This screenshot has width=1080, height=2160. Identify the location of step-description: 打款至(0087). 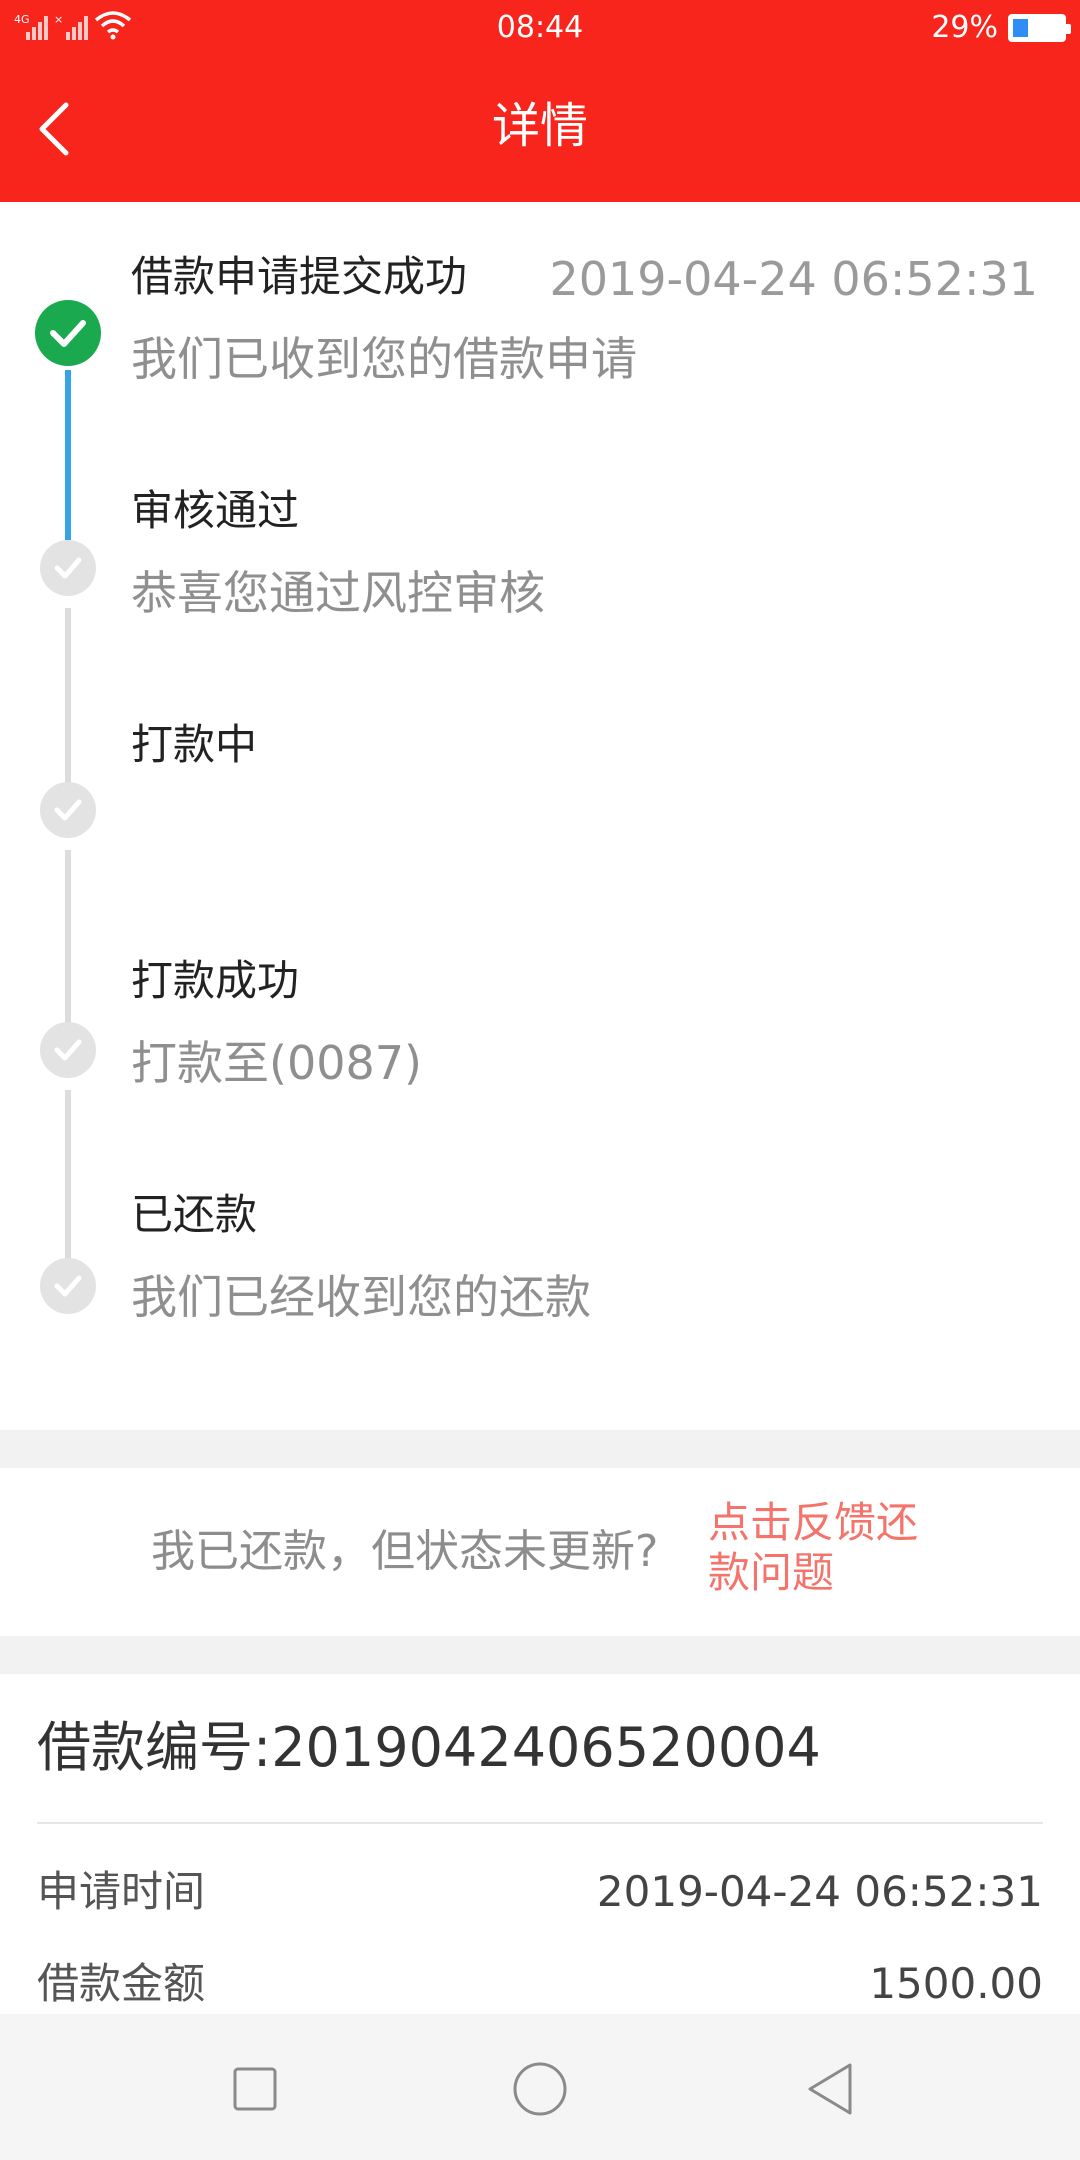
(276, 1063).